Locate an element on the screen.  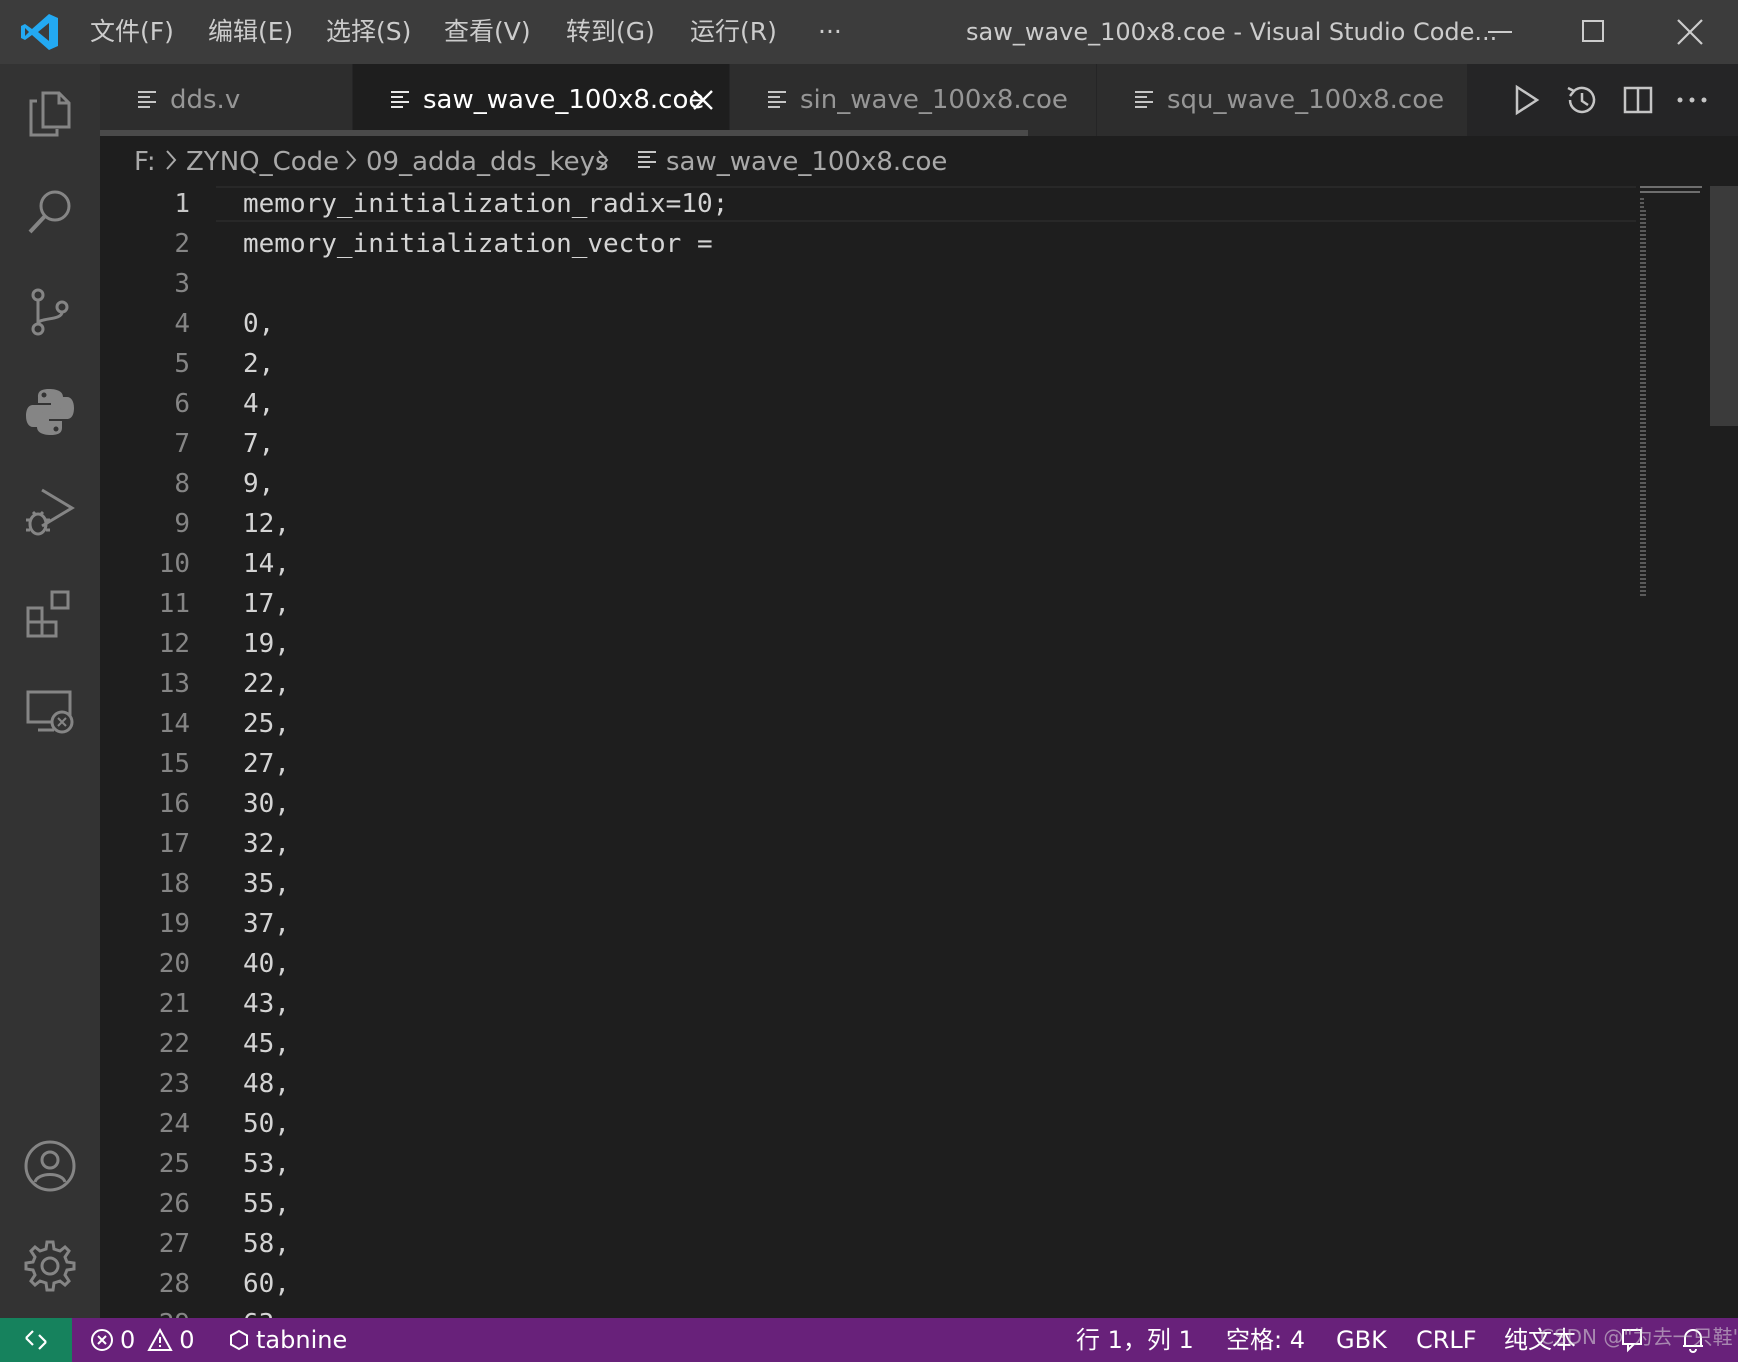
code-line: 7 7, is located at coordinates (800, 444).